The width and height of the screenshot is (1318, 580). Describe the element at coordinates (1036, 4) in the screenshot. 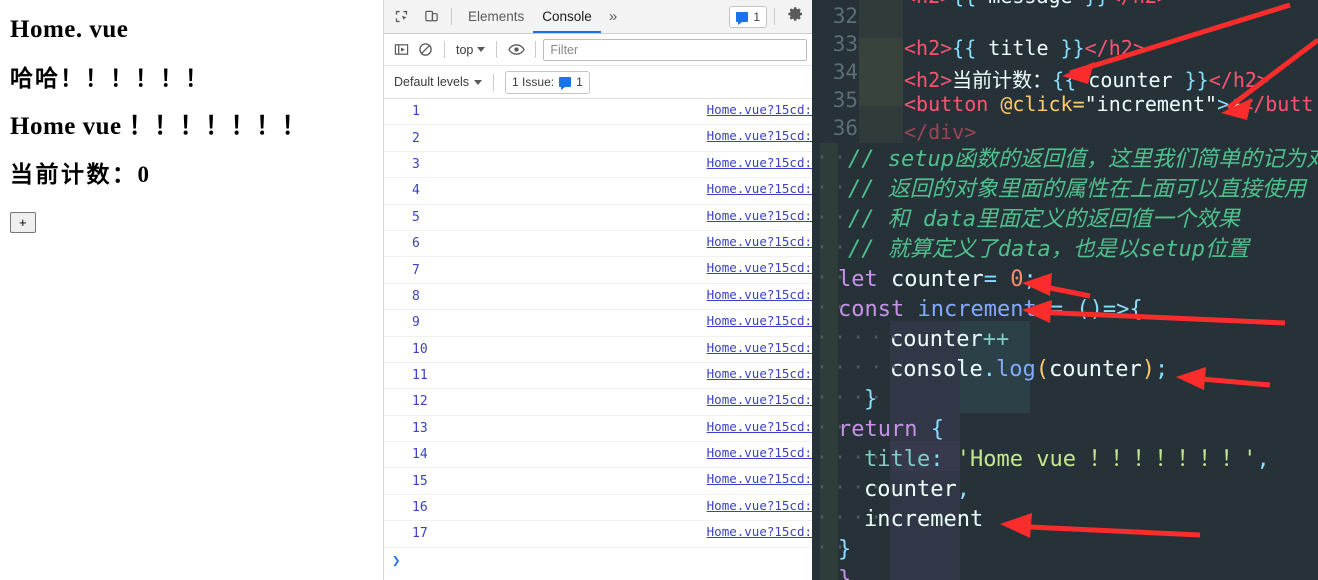

I see `editor-code-line: <h2>{{ message }}</h2>` at that location.